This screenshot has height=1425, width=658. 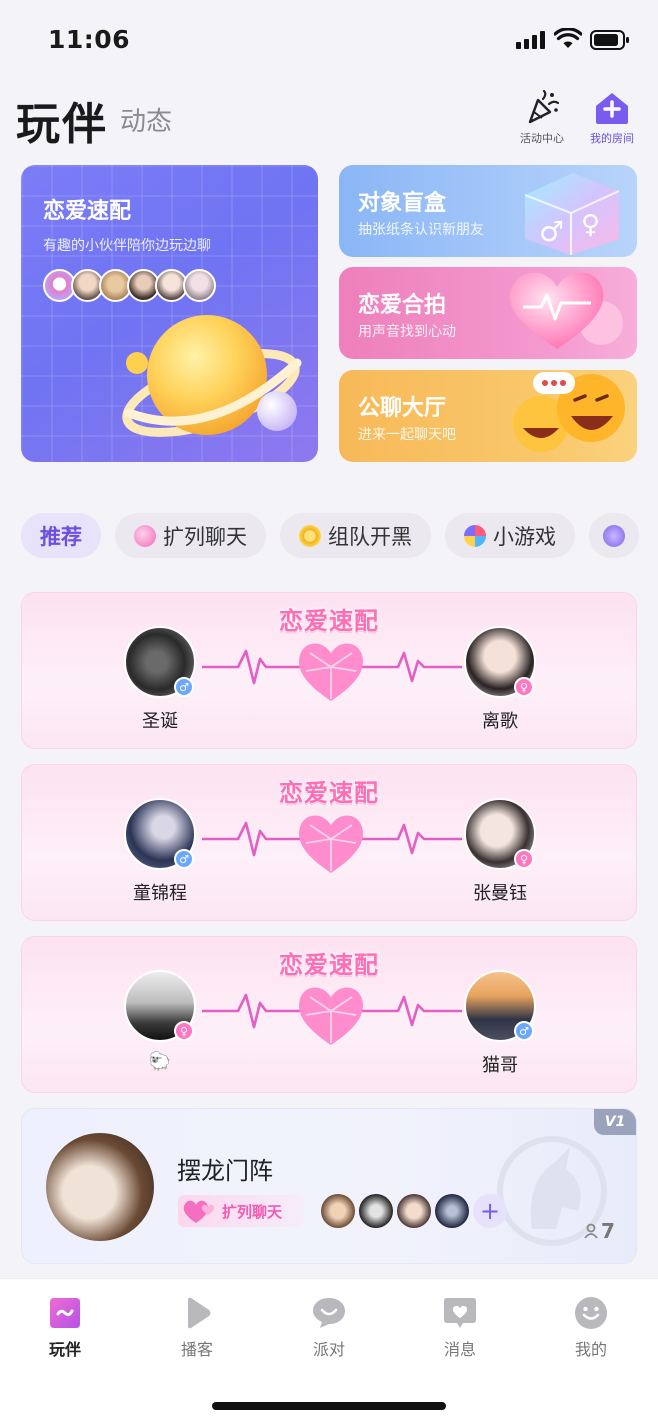 What do you see at coordinates (500, 893) in the screenshot?
I see `match-right-name: 张曼钰` at bounding box center [500, 893].